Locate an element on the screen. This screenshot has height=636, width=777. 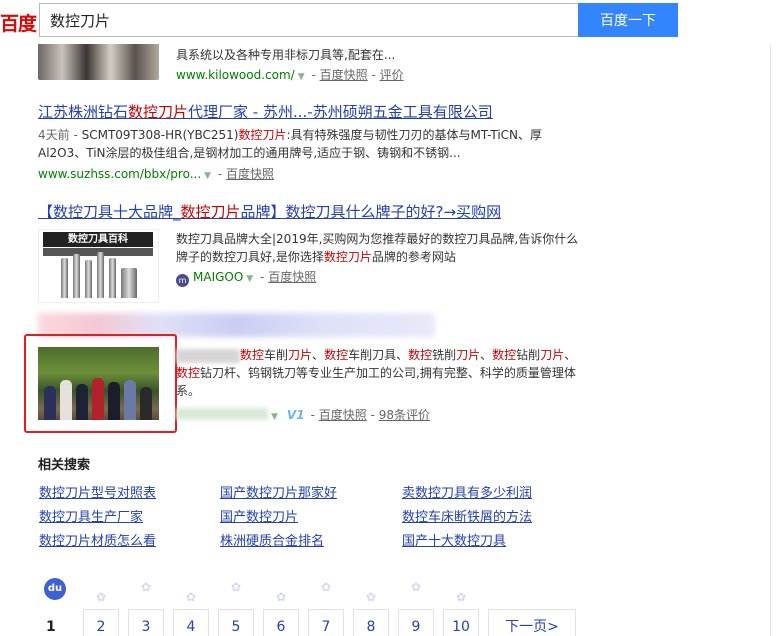
page-current: 1 is located at coordinates (51, 627).